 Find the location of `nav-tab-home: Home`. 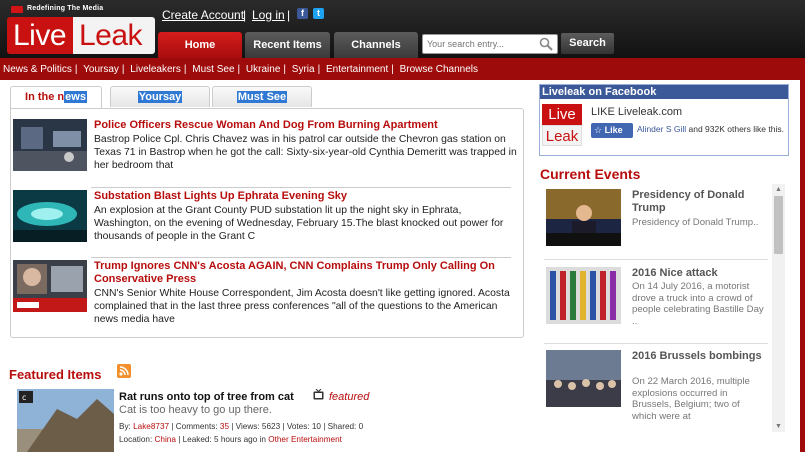

nav-tab-home: Home is located at coordinates (200, 45).